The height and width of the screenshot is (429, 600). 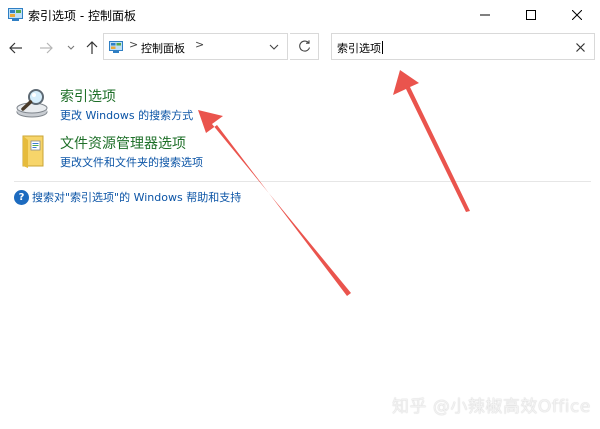 I want to click on breadcrumb-control-panel: 控制面板, so click(x=163, y=48).